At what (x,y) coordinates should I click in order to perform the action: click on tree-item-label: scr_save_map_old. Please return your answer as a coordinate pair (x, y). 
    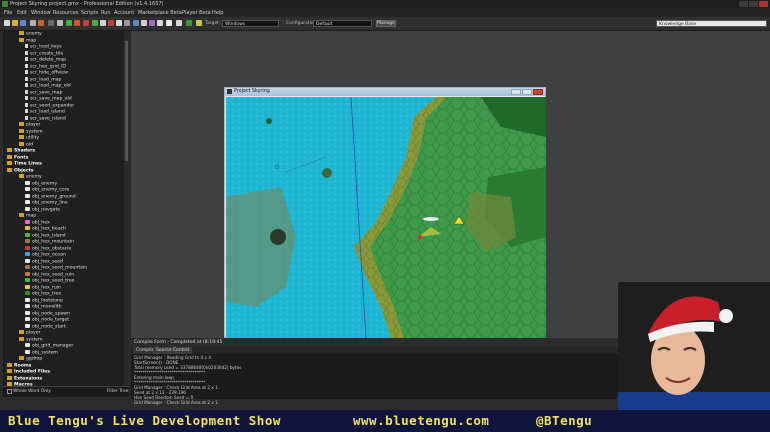
    Looking at the image, I should click on (51, 99).